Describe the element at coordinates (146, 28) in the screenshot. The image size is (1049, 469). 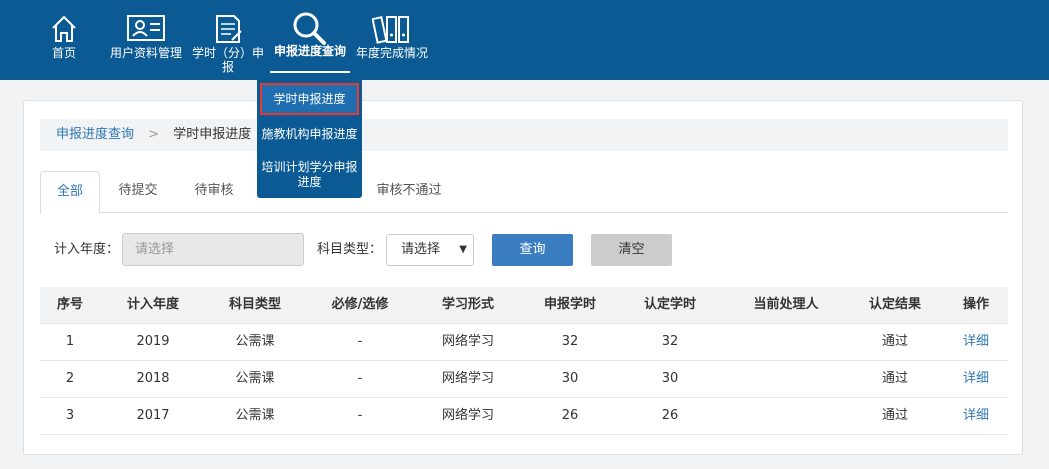
I see `user-card-icon` at that location.